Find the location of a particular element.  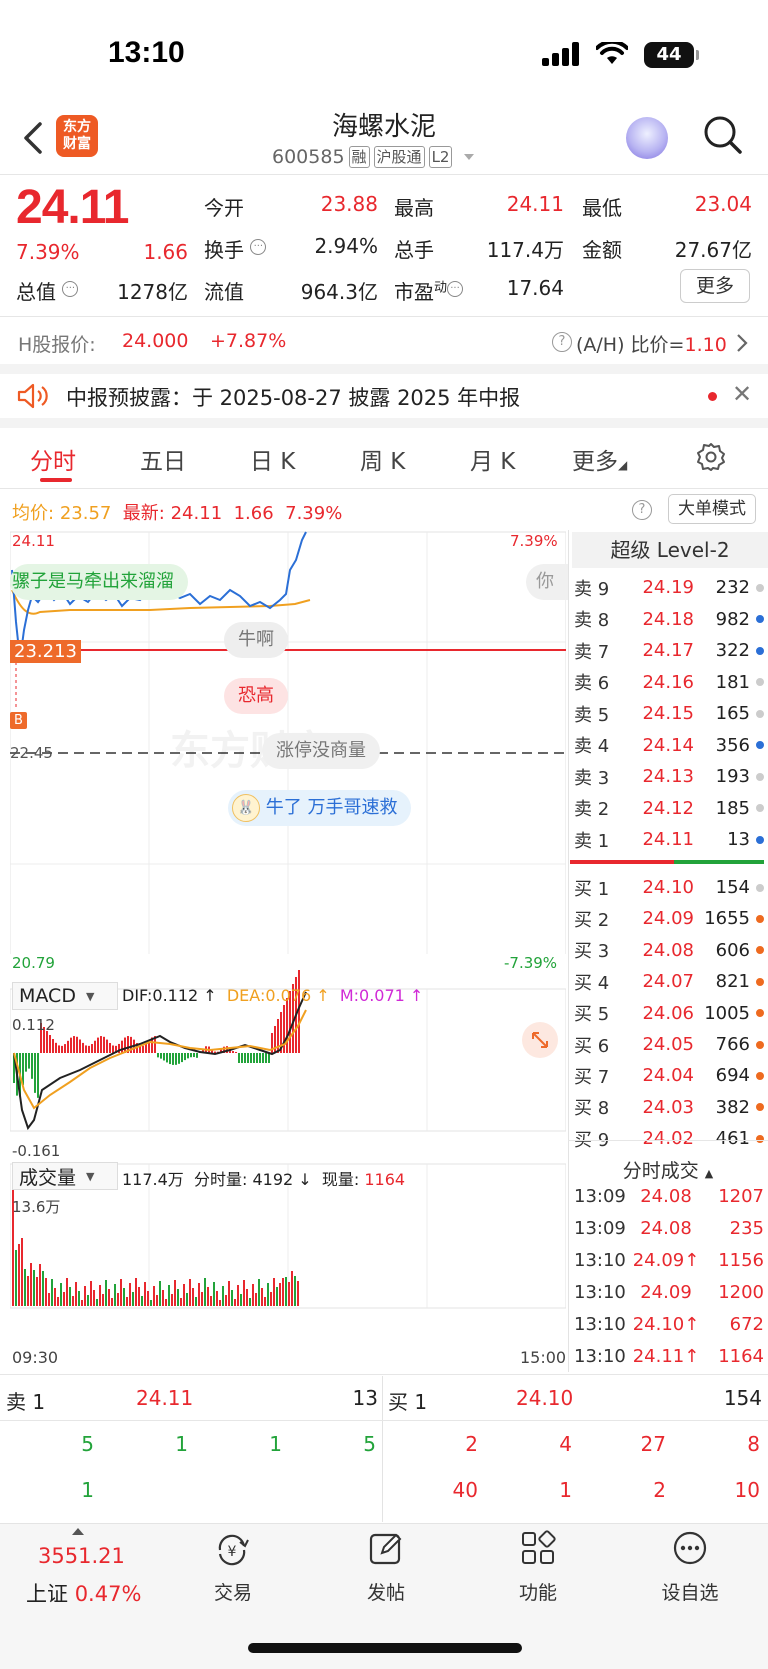

bid1-price: 24.10 is located at coordinates (545, 1398).